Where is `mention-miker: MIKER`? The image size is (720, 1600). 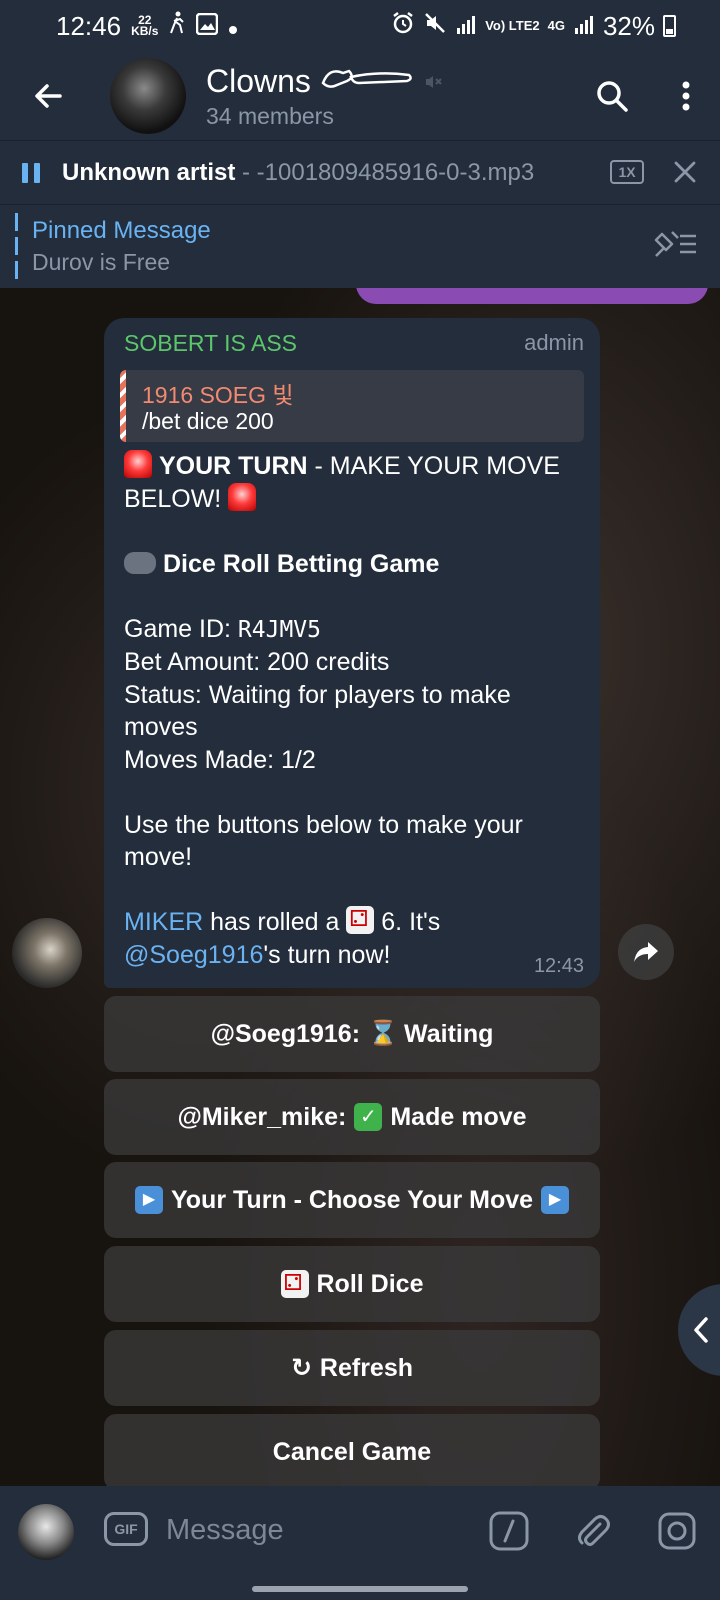
mention-miker: MIKER is located at coordinates (163, 922).